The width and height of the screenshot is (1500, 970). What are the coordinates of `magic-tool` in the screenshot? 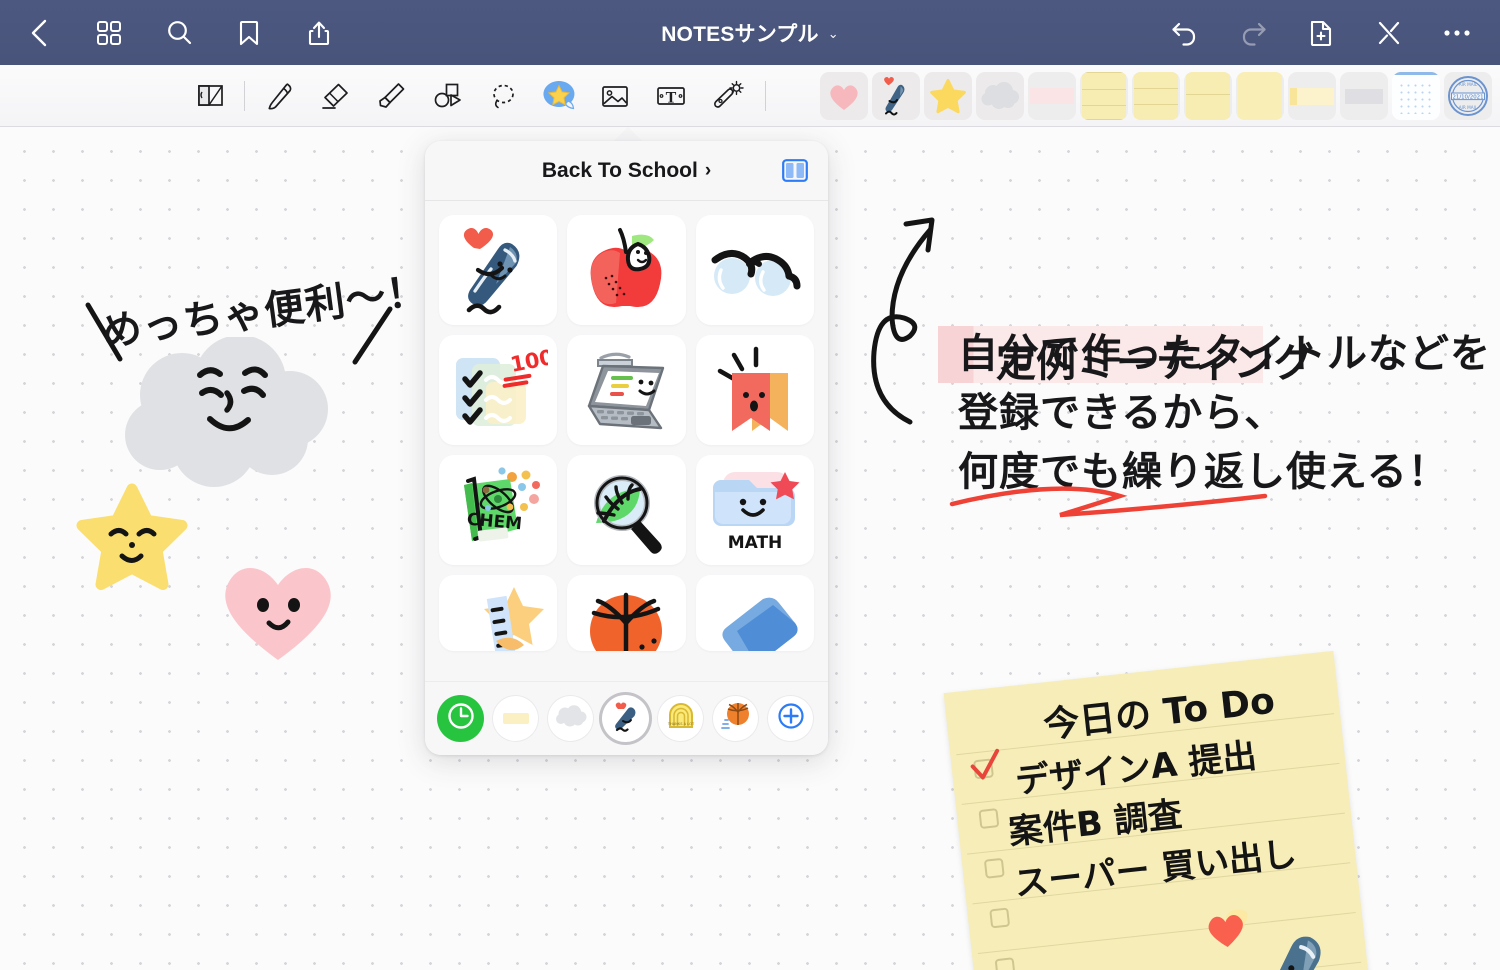 It's located at (727, 96).